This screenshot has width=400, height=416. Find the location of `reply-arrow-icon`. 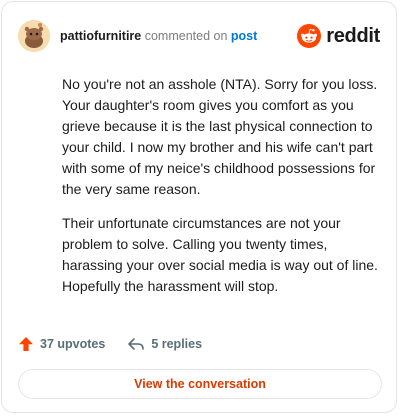

reply-arrow-icon is located at coordinates (136, 344).